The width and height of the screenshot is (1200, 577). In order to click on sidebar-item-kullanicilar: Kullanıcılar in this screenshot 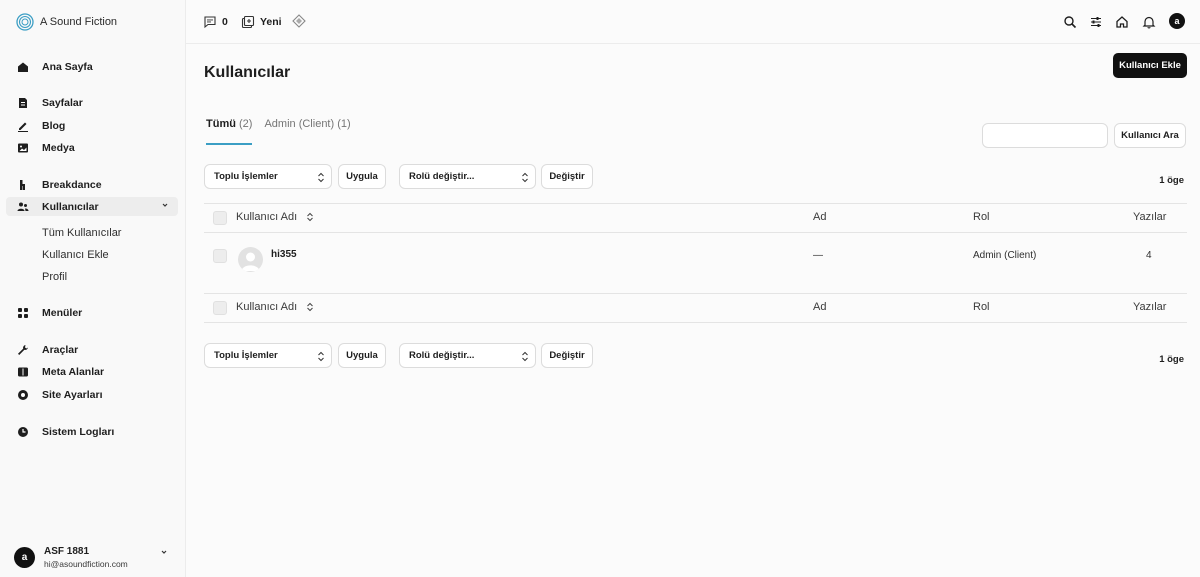, I will do `click(92, 206)`.